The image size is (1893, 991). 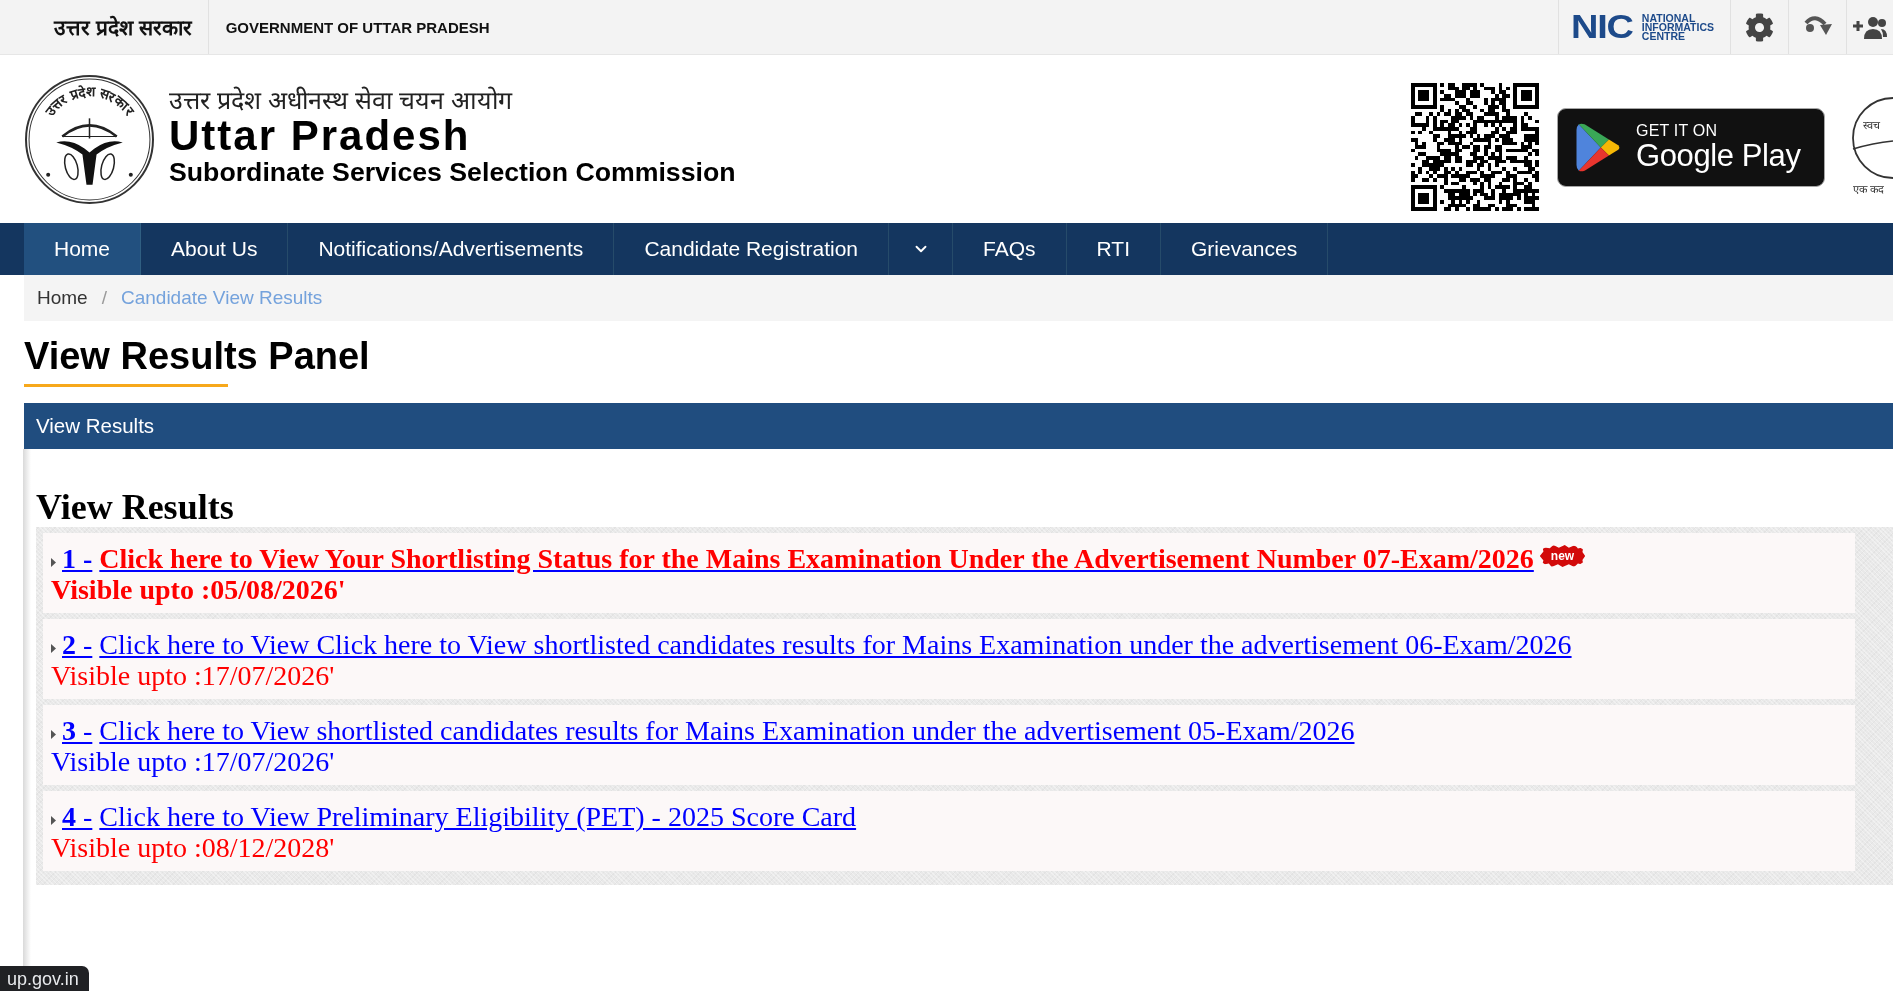 I want to click on result-link: 3 - Click here to View shortlisted candidates results for Mains Examination under the advertisement 05-Exam/2026, so click(x=707, y=730).